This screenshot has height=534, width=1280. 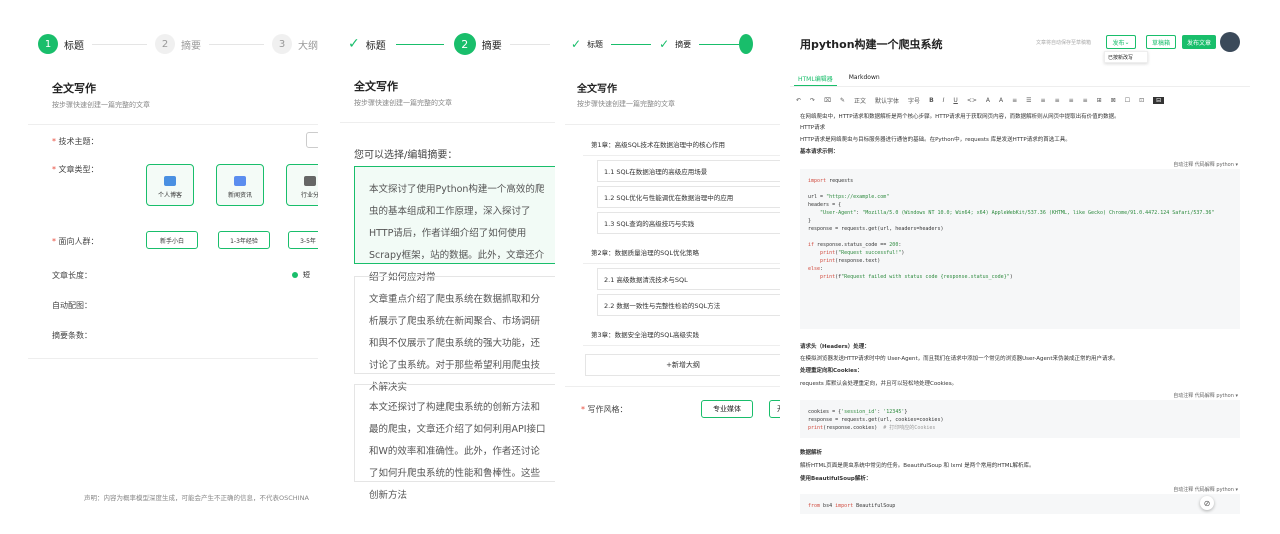 I want to click on source-button: ⊟, so click(x=1159, y=100).